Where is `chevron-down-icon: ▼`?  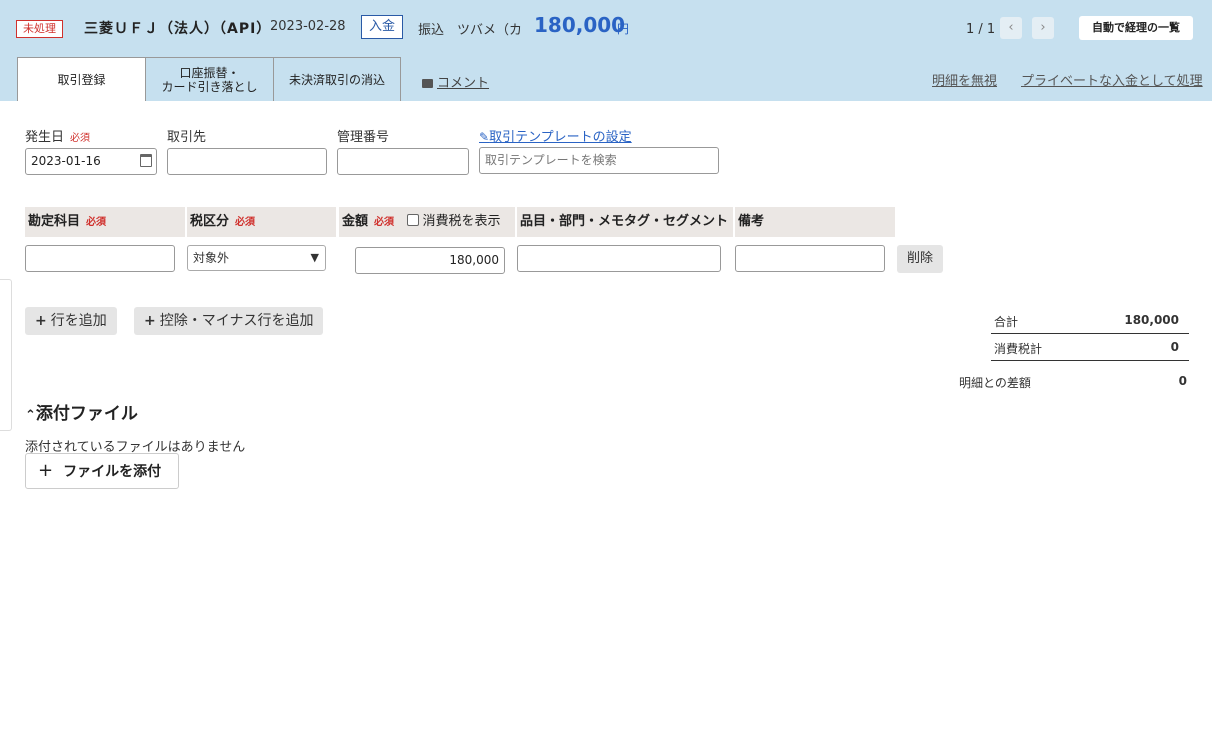 chevron-down-icon: ▼ is located at coordinates (314, 257).